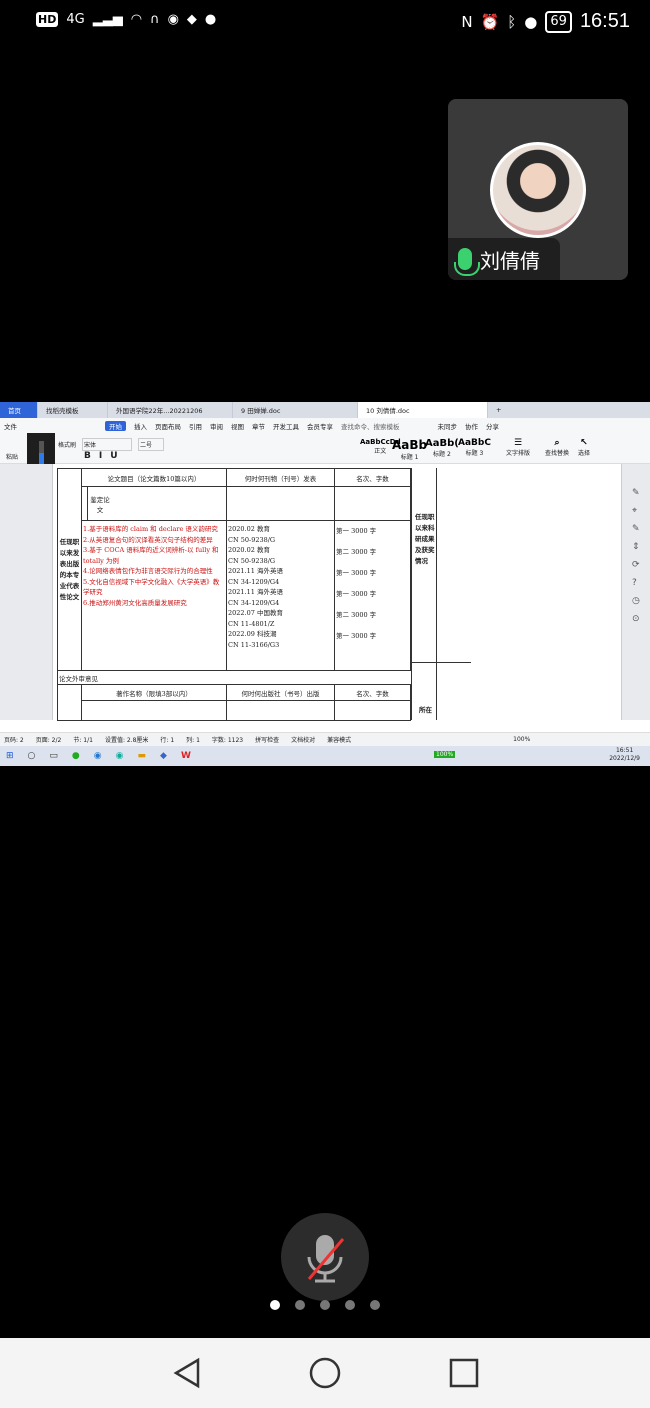 This screenshot has height=1408, width=650. Describe the element at coordinates (584, 447) in the screenshot. I see `select-button: ↖ 选择` at that location.